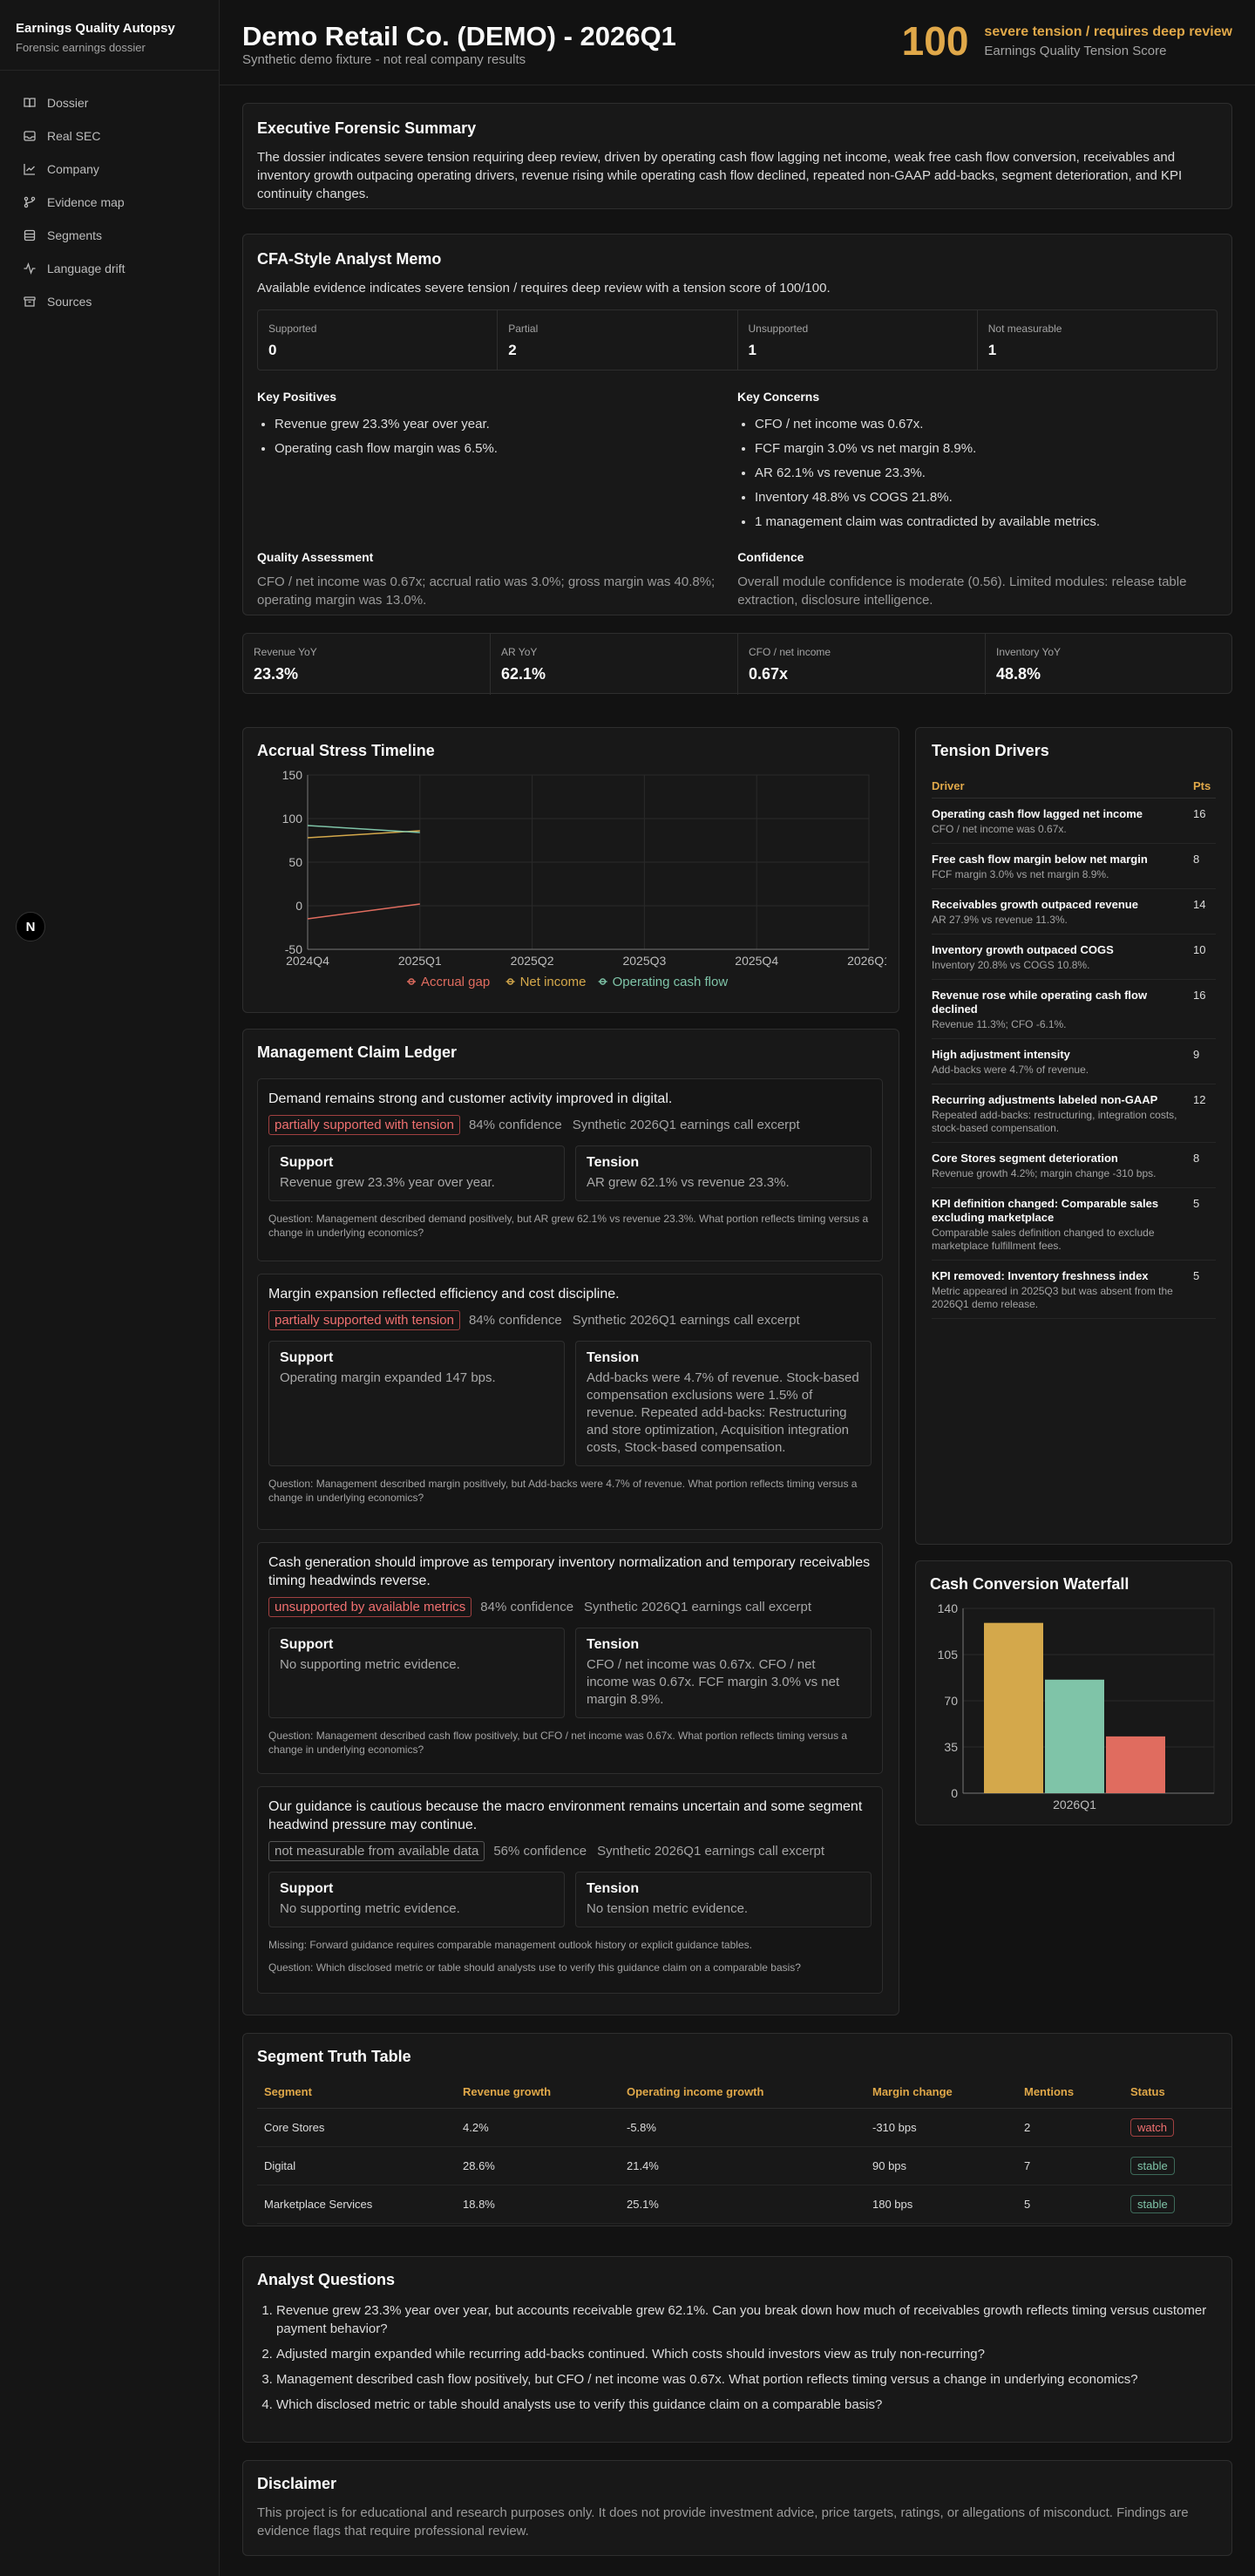 The image size is (1255, 2576). What do you see at coordinates (110, 268) in the screenshot?
I see `sidebar-item-language-drift: Language drift` at bounding box center [110, 268].